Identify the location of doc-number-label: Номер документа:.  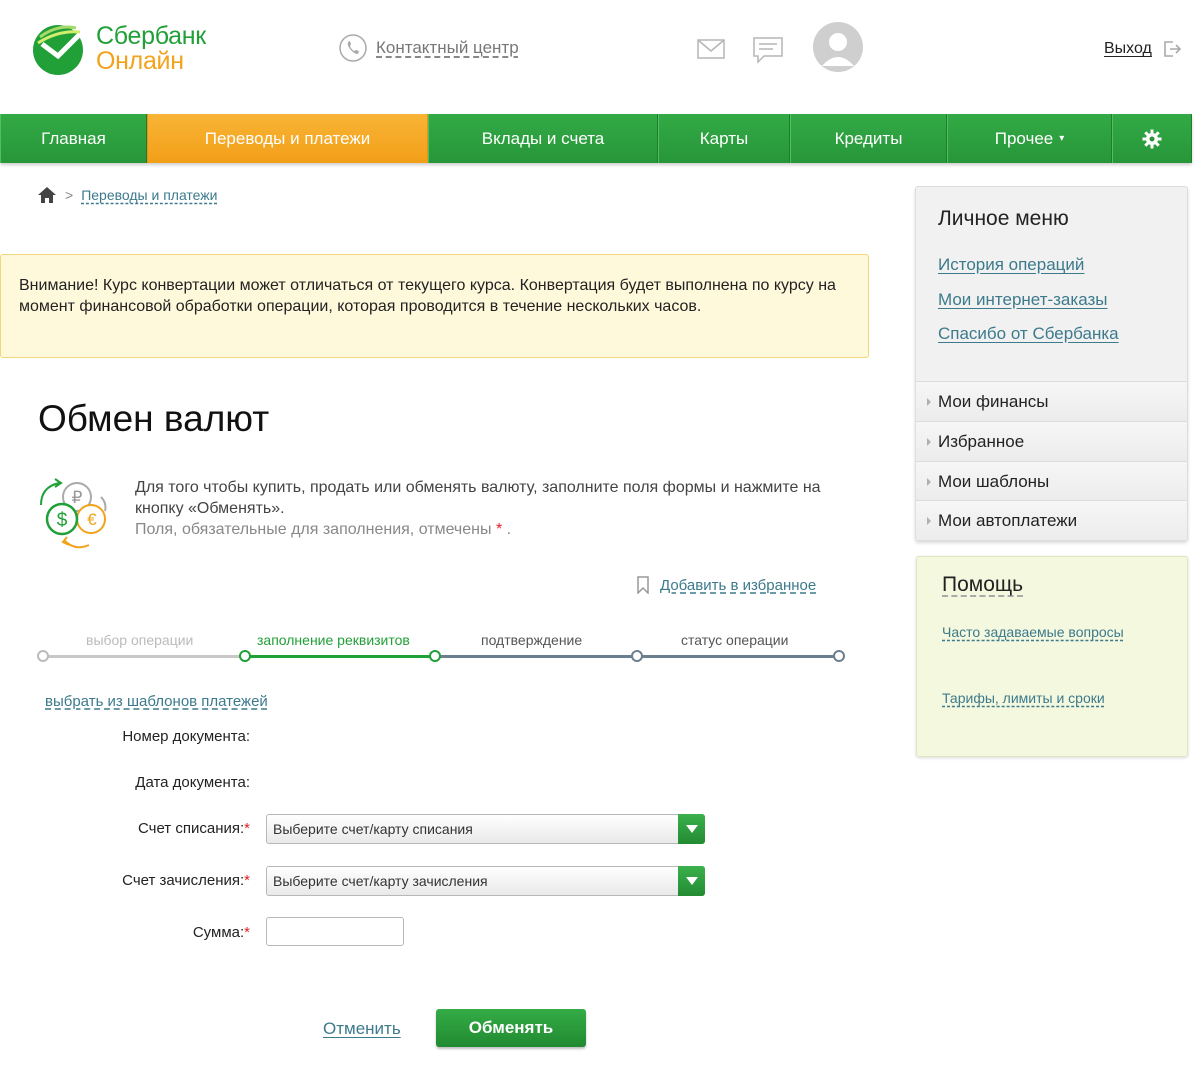
(125, 736).